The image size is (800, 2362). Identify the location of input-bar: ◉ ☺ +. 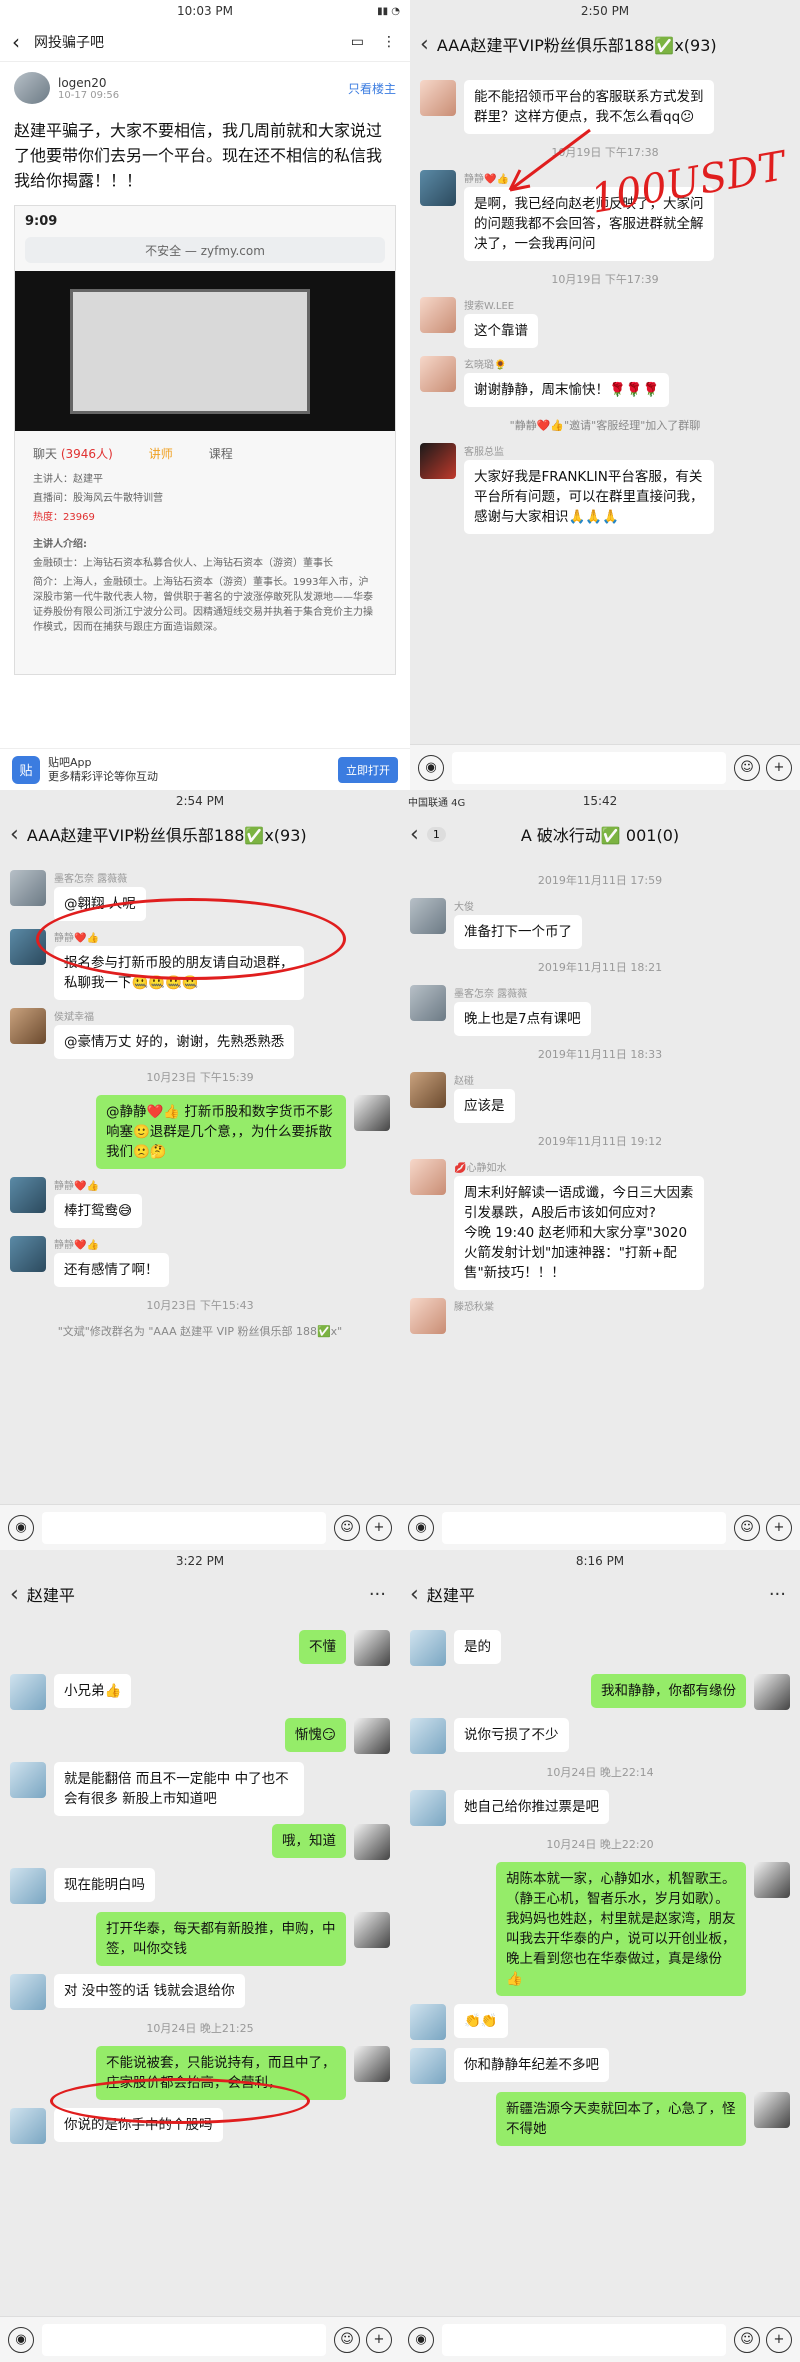
(605, 767).